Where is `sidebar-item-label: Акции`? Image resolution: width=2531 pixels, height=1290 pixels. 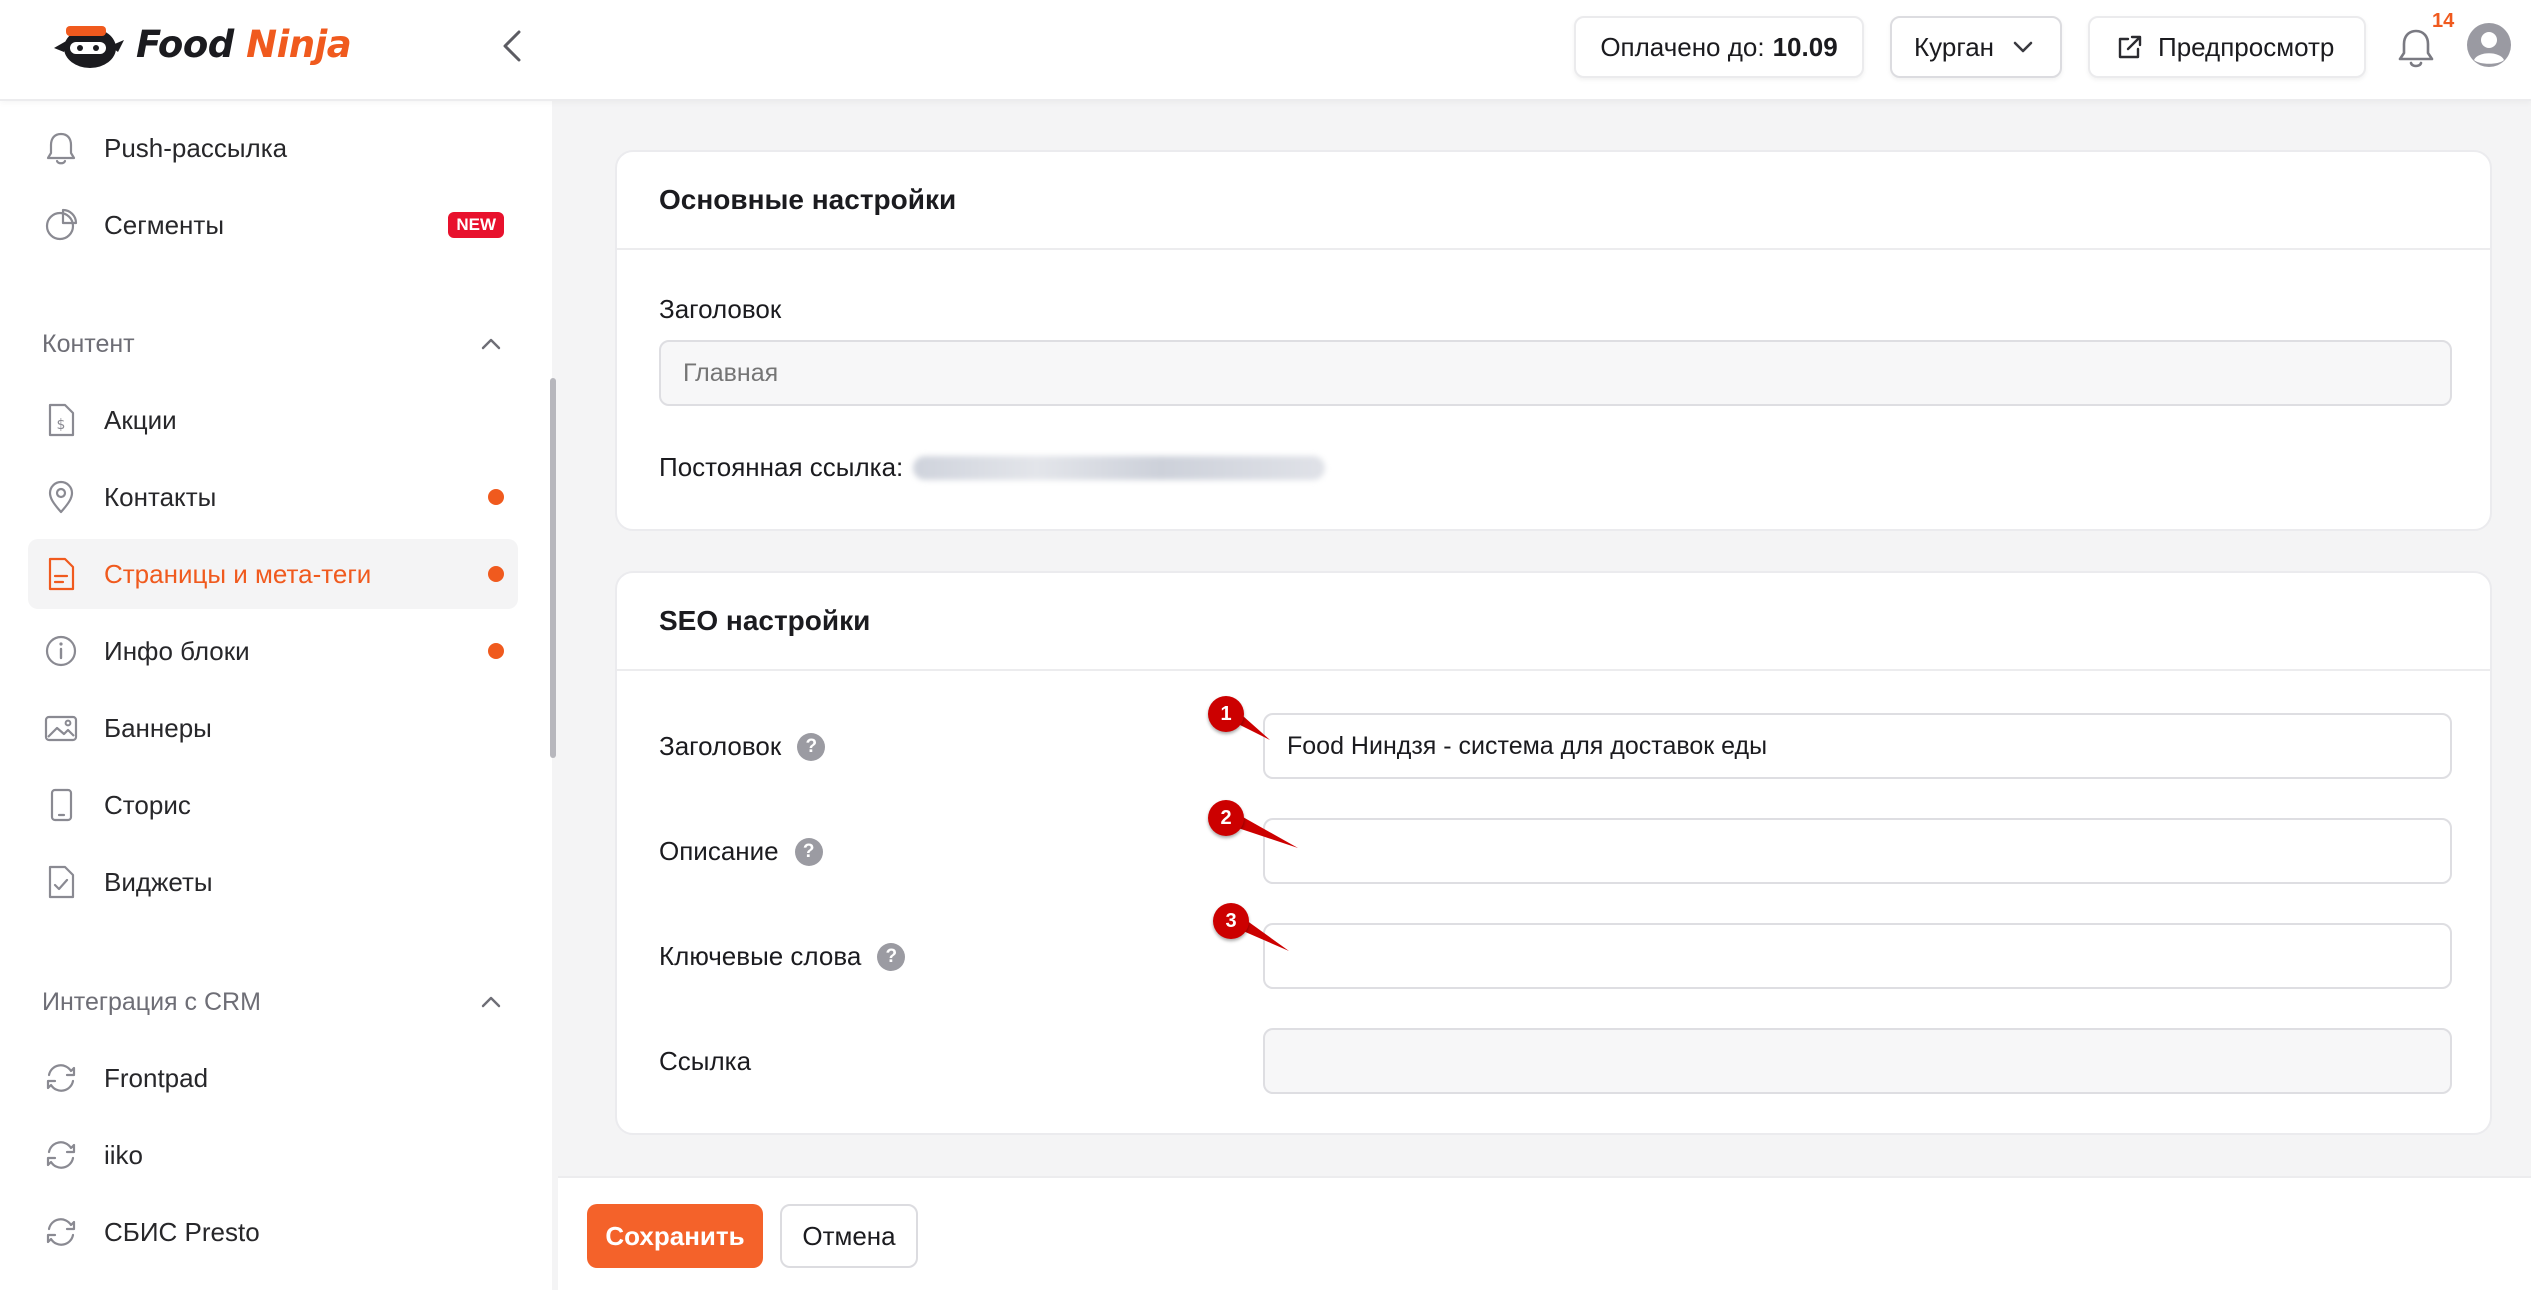
sidebar-item-label: Акции is located at coordinates (140, 419).